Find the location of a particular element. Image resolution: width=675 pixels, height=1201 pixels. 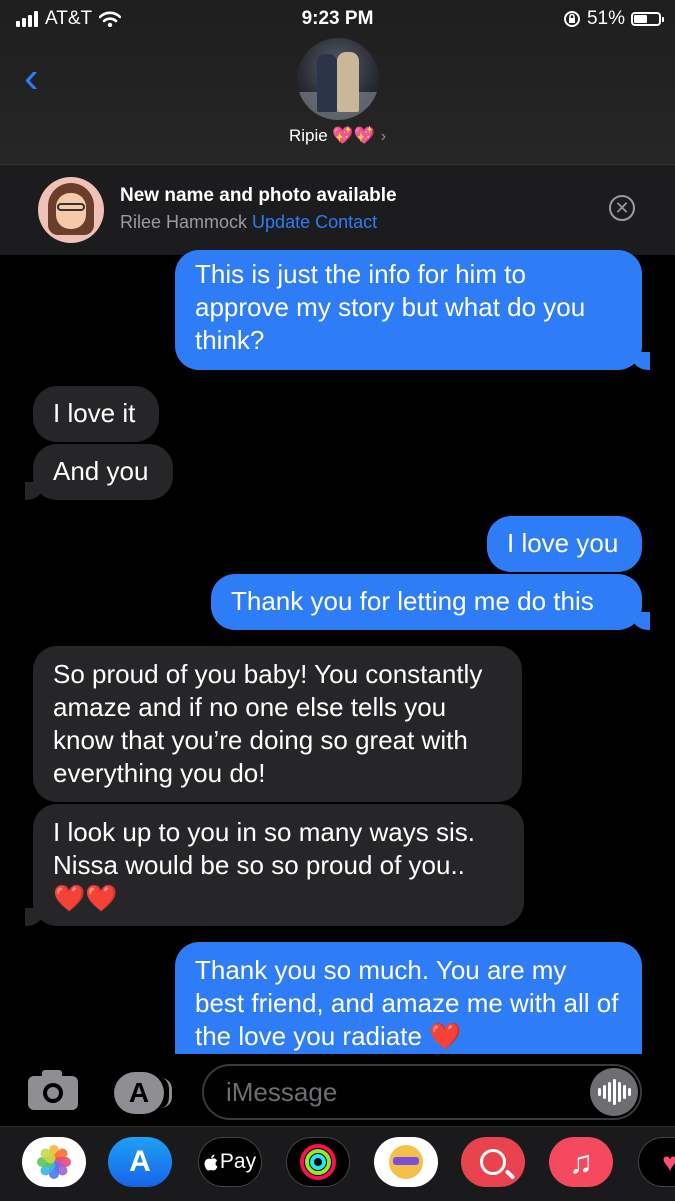

update-contact-link: Update Contact is located at coordinates (314, 222).